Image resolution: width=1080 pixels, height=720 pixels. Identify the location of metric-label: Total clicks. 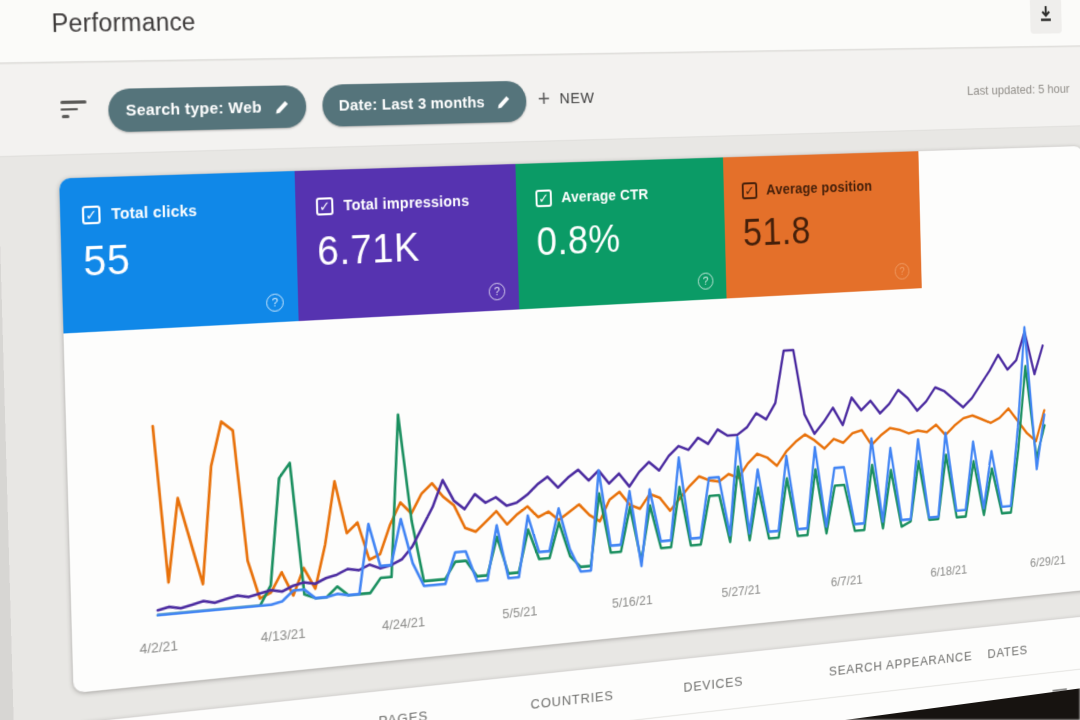
(154, 212).